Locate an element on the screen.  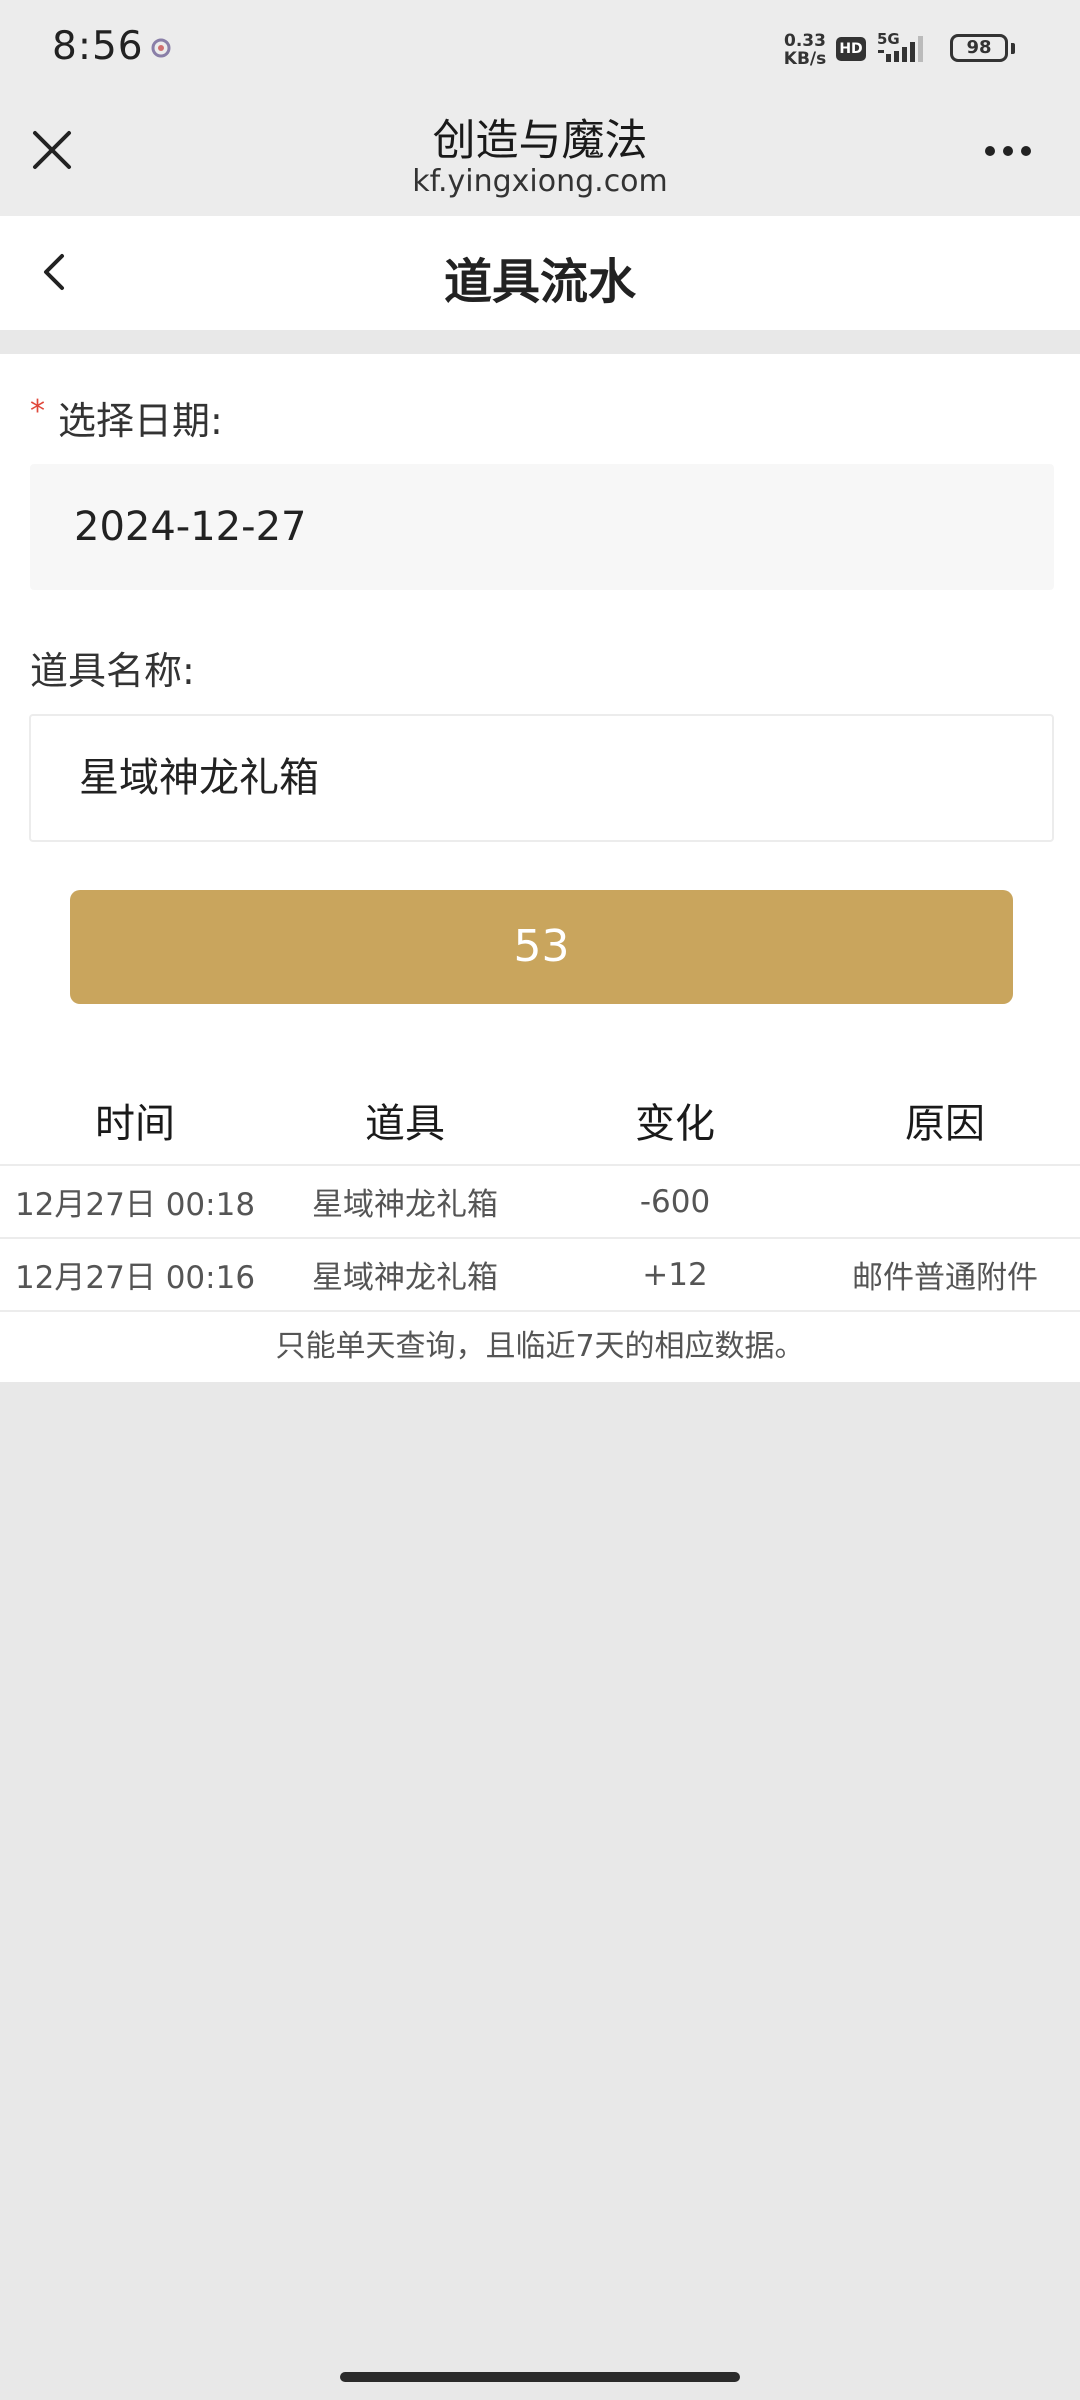
query-button: 53 is located at coordinates (541, 947).